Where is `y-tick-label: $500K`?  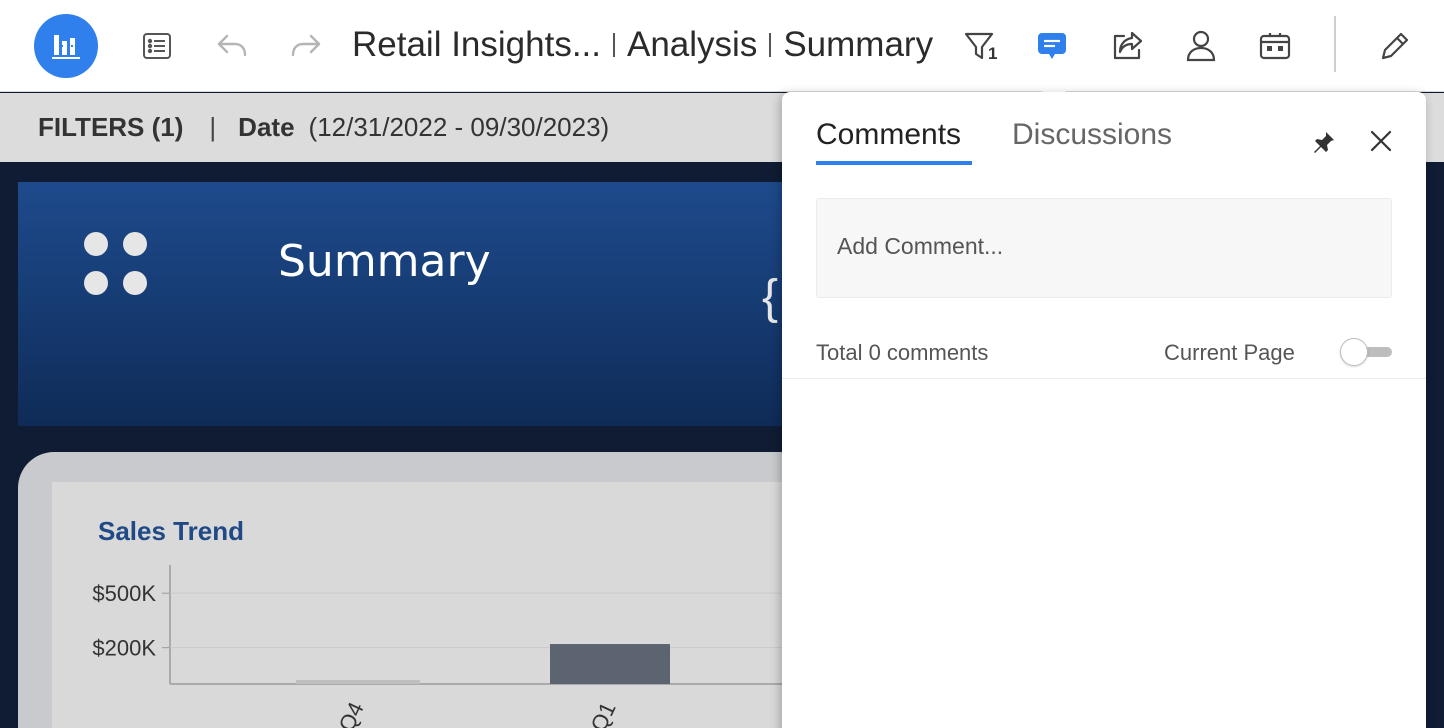
y-tick-label: $500K is located at coordinates (124, 593).